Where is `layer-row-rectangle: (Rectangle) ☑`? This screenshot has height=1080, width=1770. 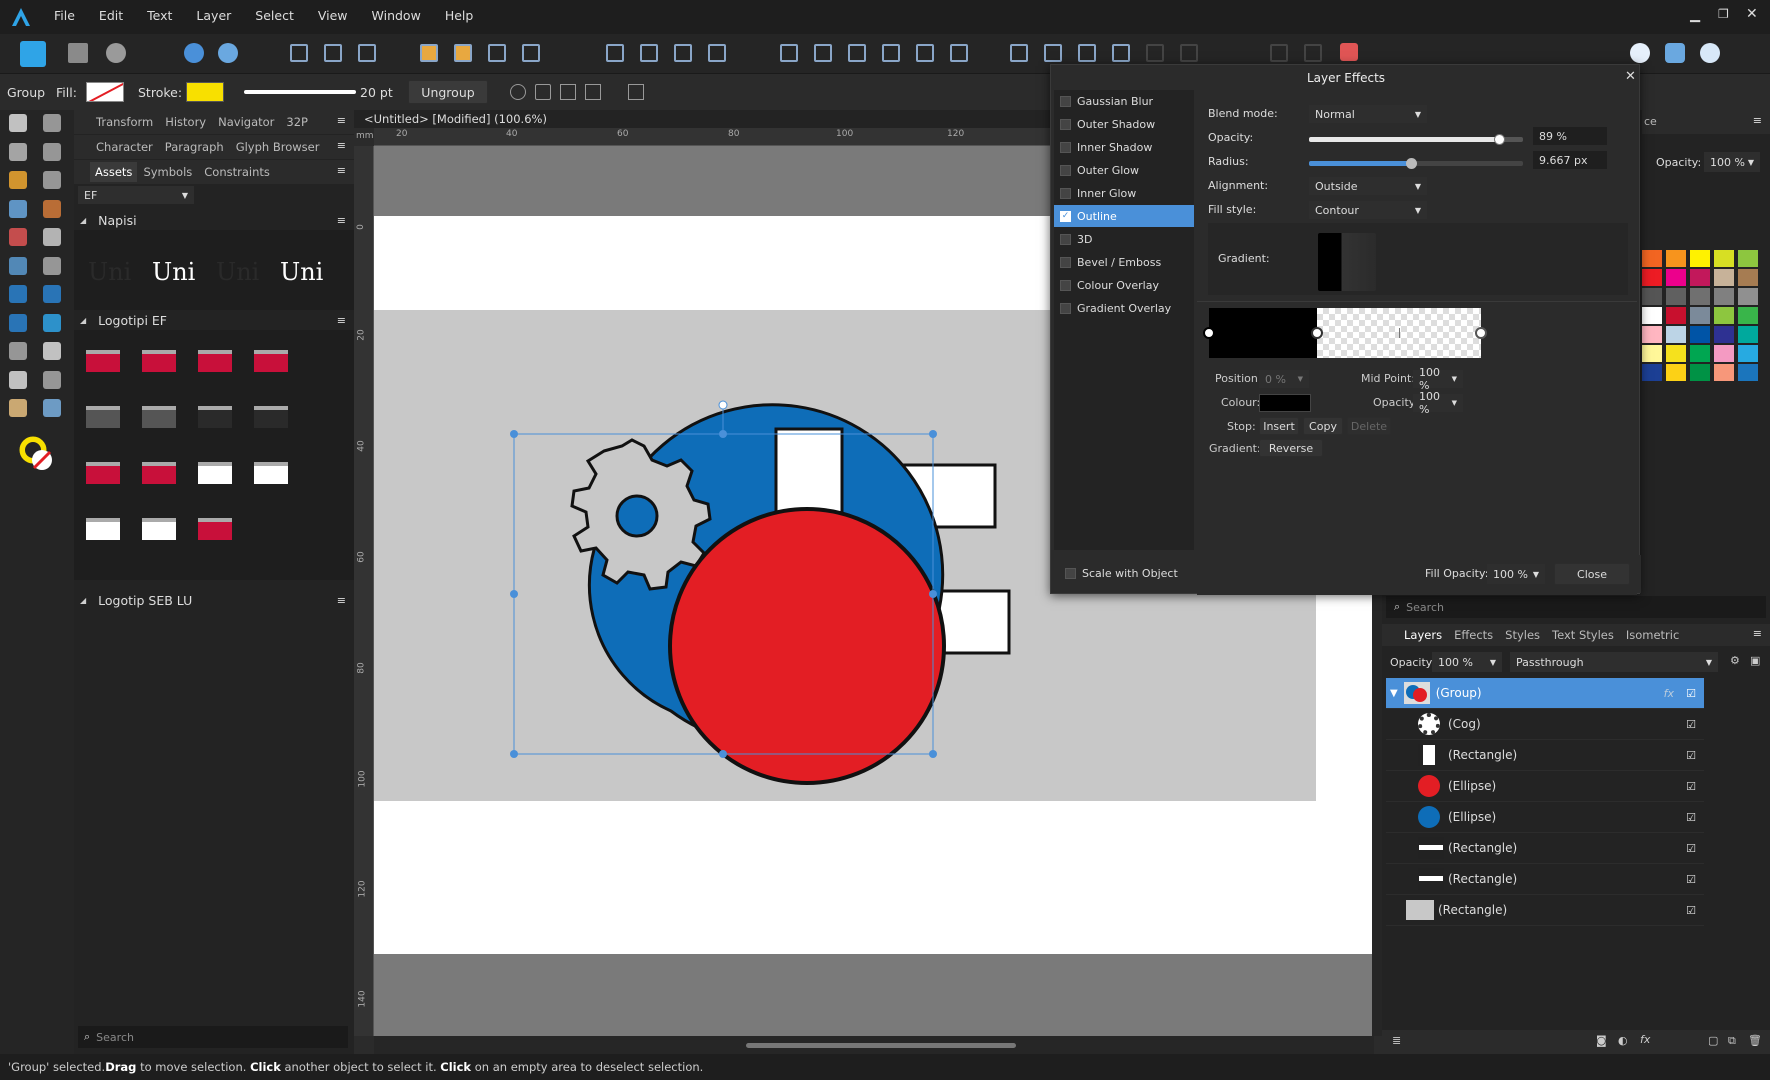
layer-row-rectangle: (Rectangle) ☑ is located at coordinates (1545, 755).